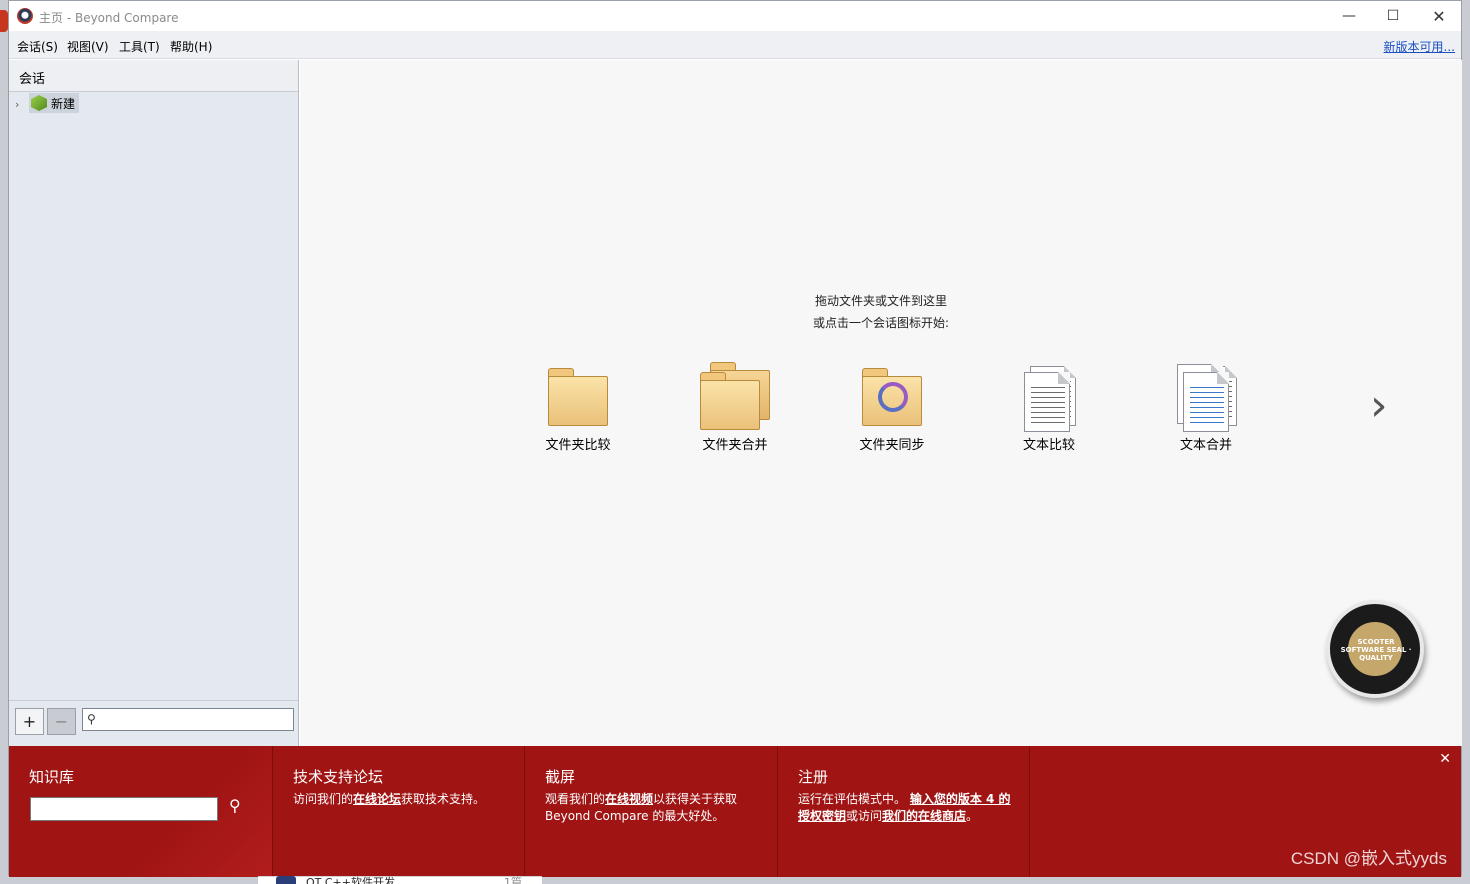 This screenshot has height=884, width=1470. I want to click on minimize-button: —, so click(1349, 16).